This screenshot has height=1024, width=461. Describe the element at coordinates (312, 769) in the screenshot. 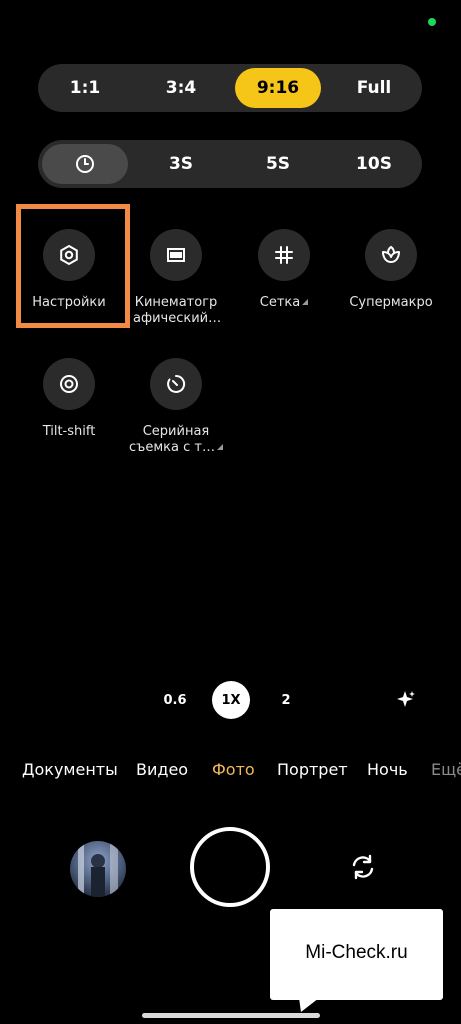

I see `mode-portrait: Портрет` at that location.